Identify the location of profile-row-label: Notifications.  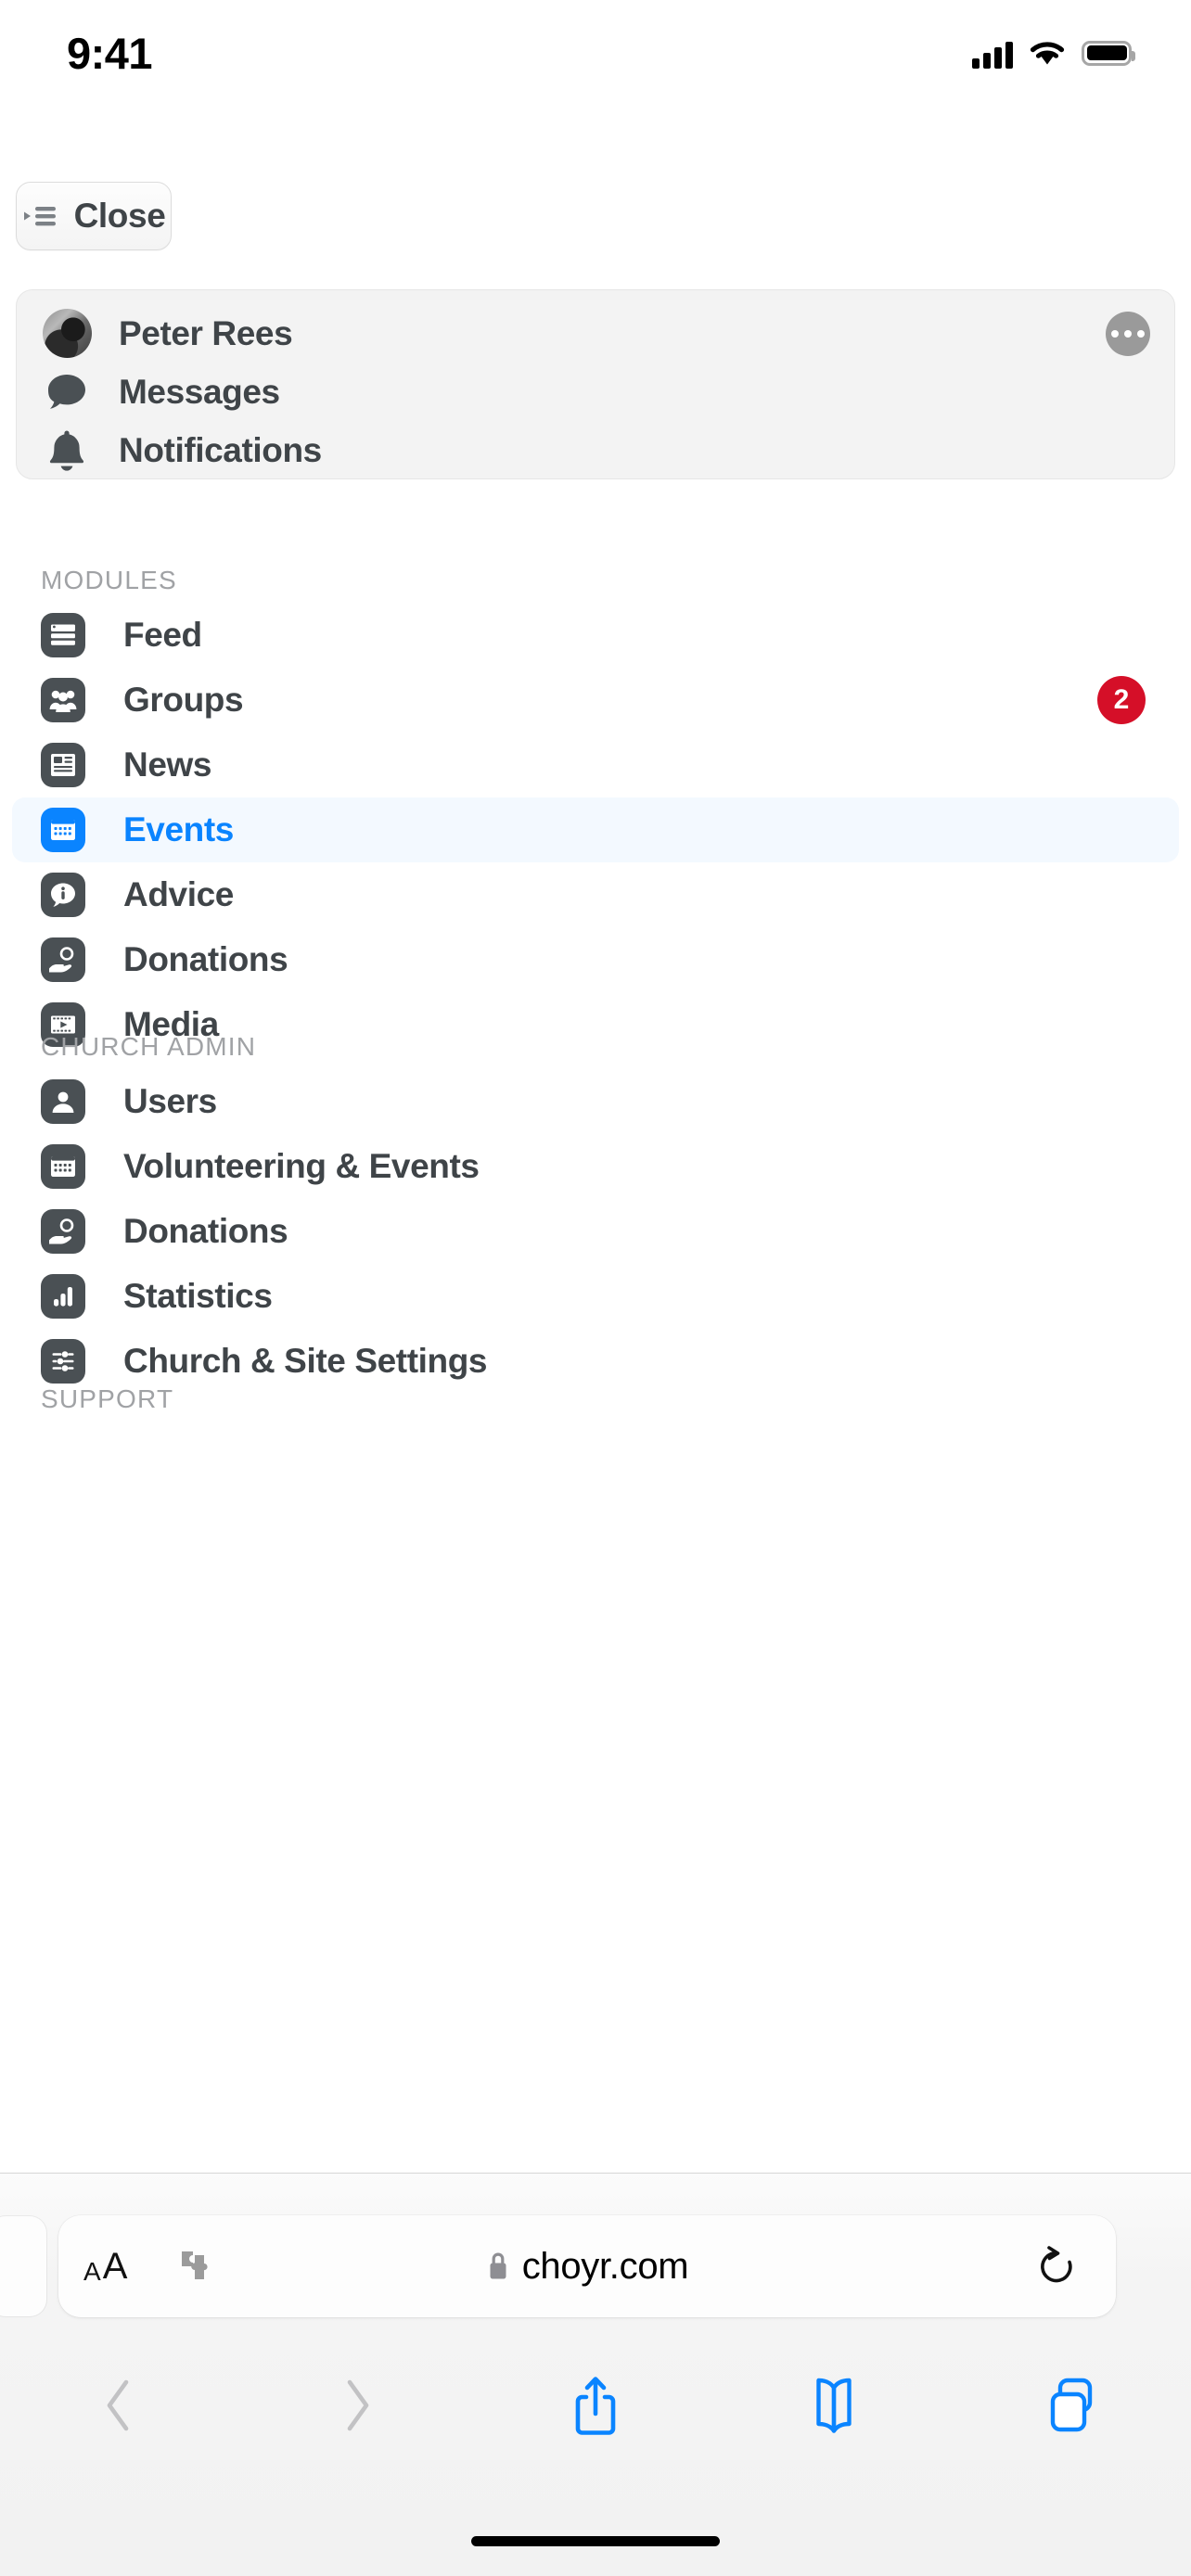
(220, 450).